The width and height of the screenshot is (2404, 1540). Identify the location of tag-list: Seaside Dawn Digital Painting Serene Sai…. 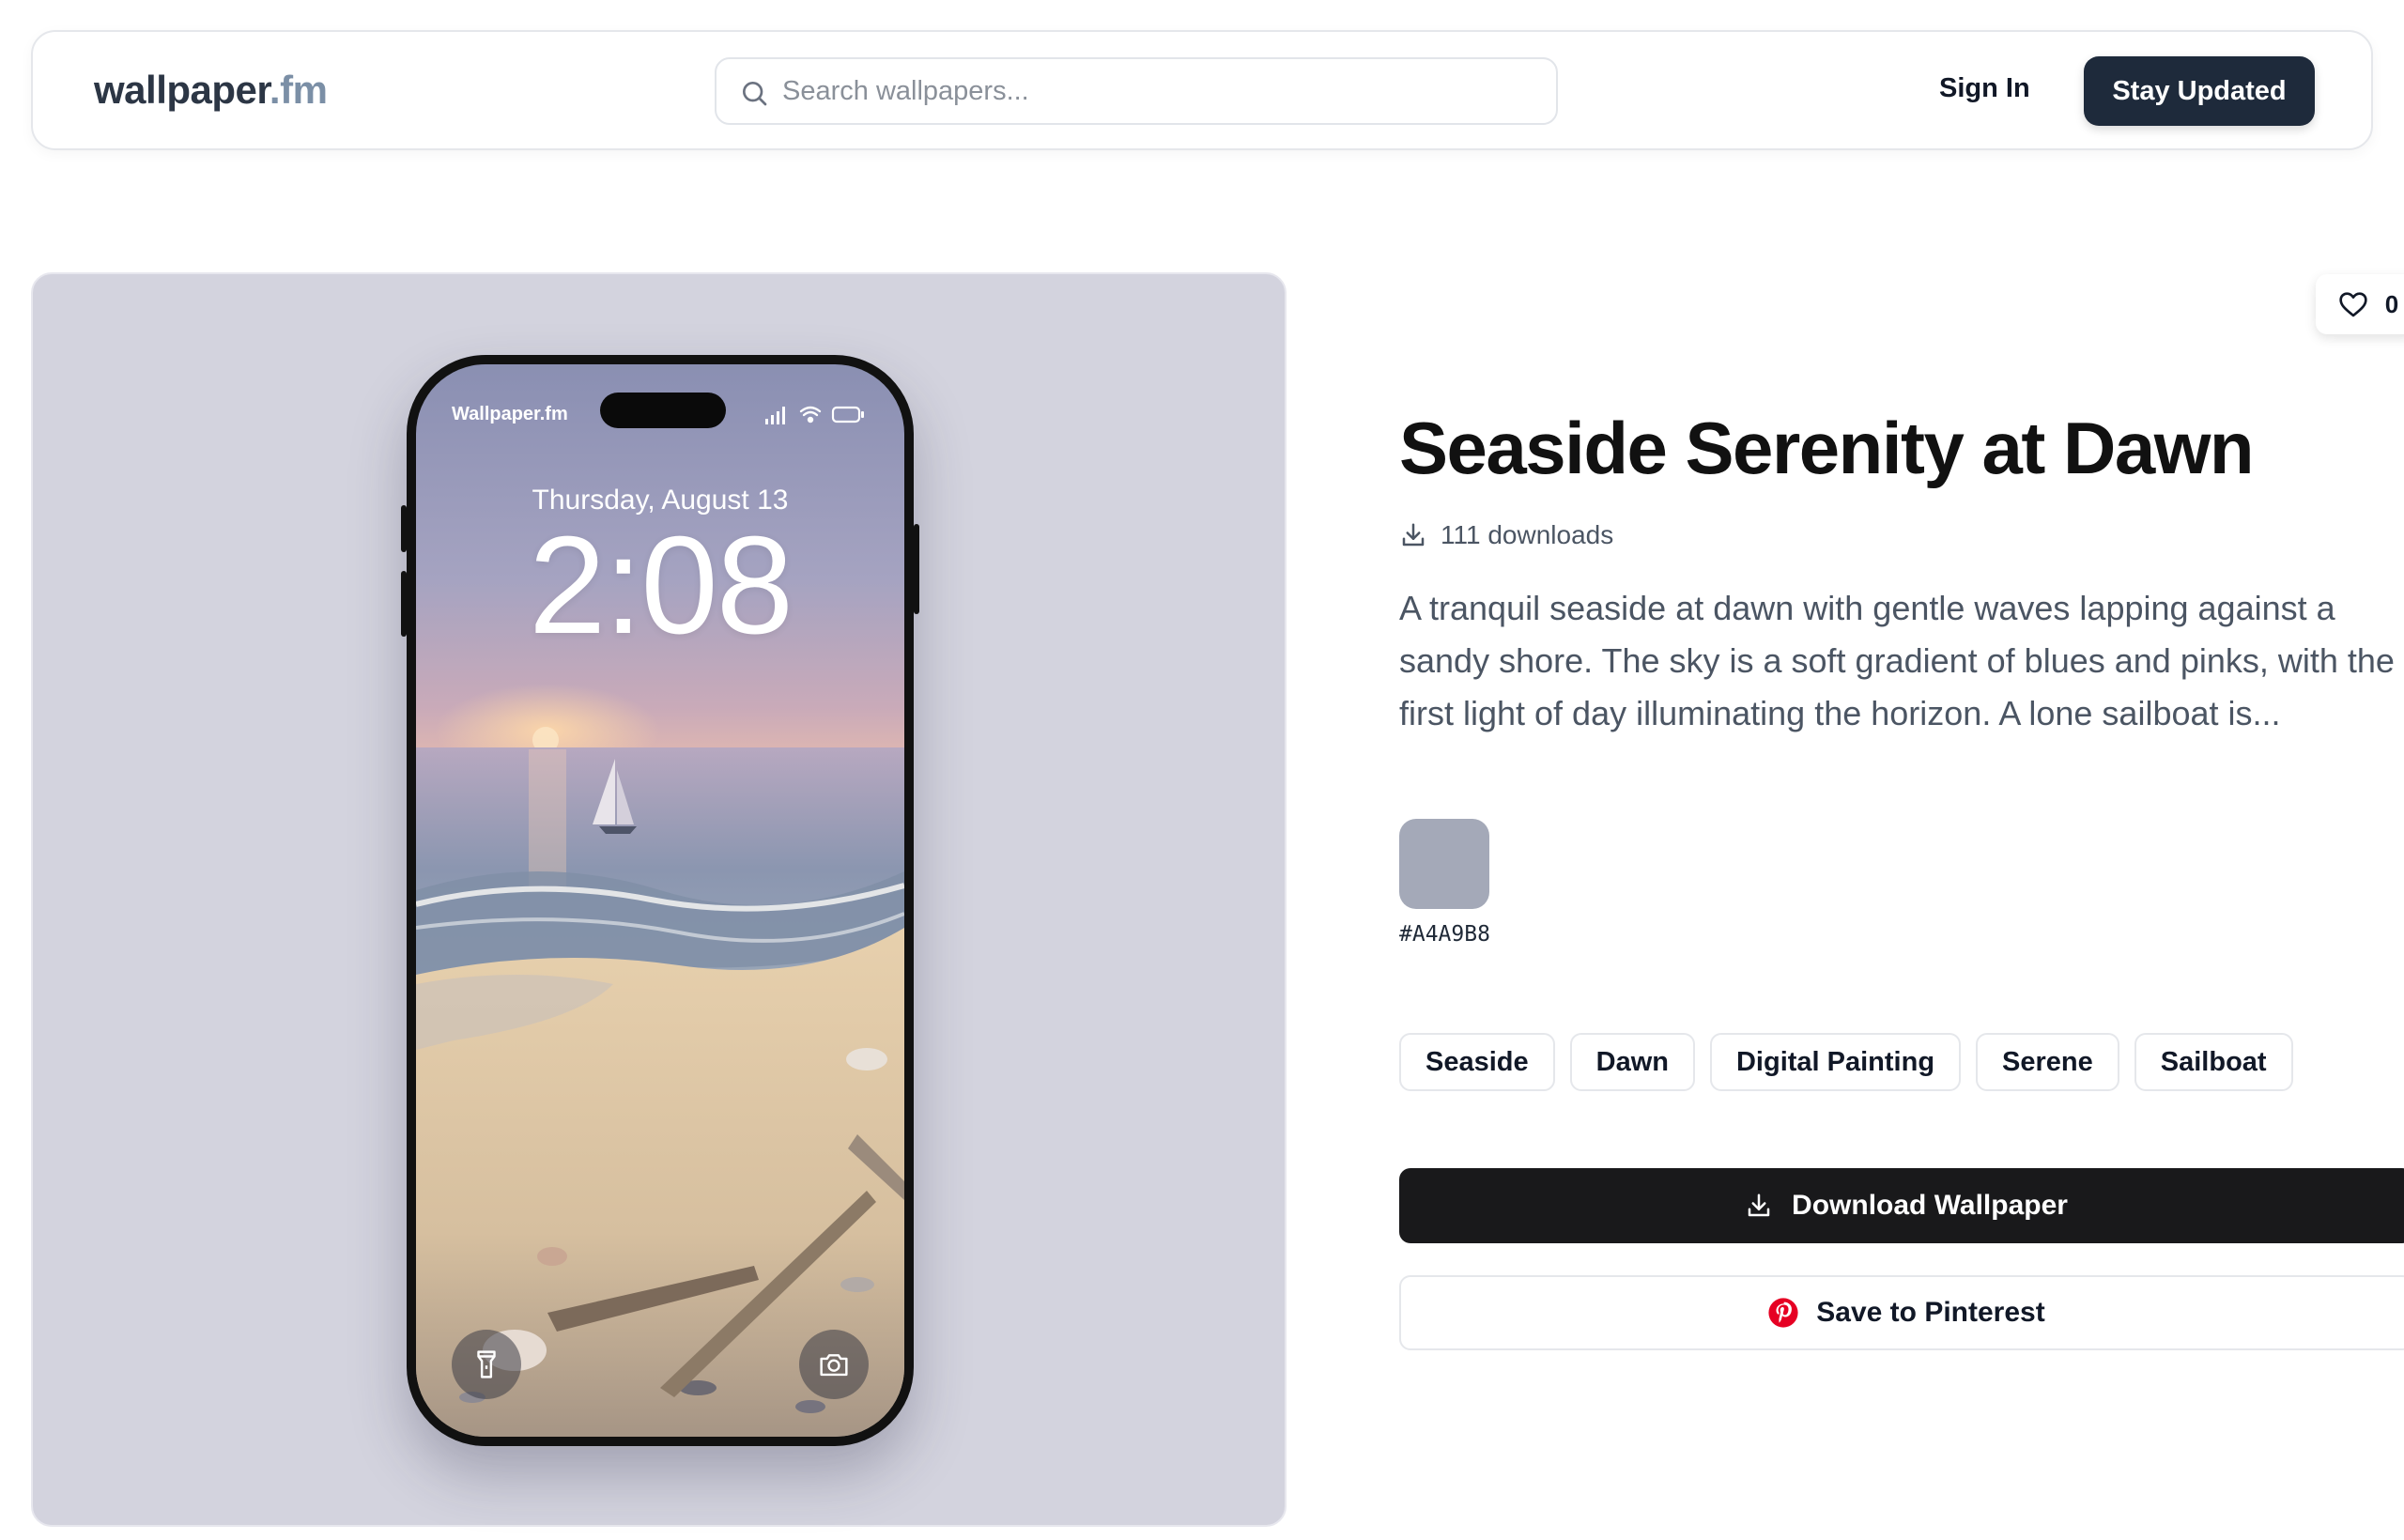
(1846, 1062).